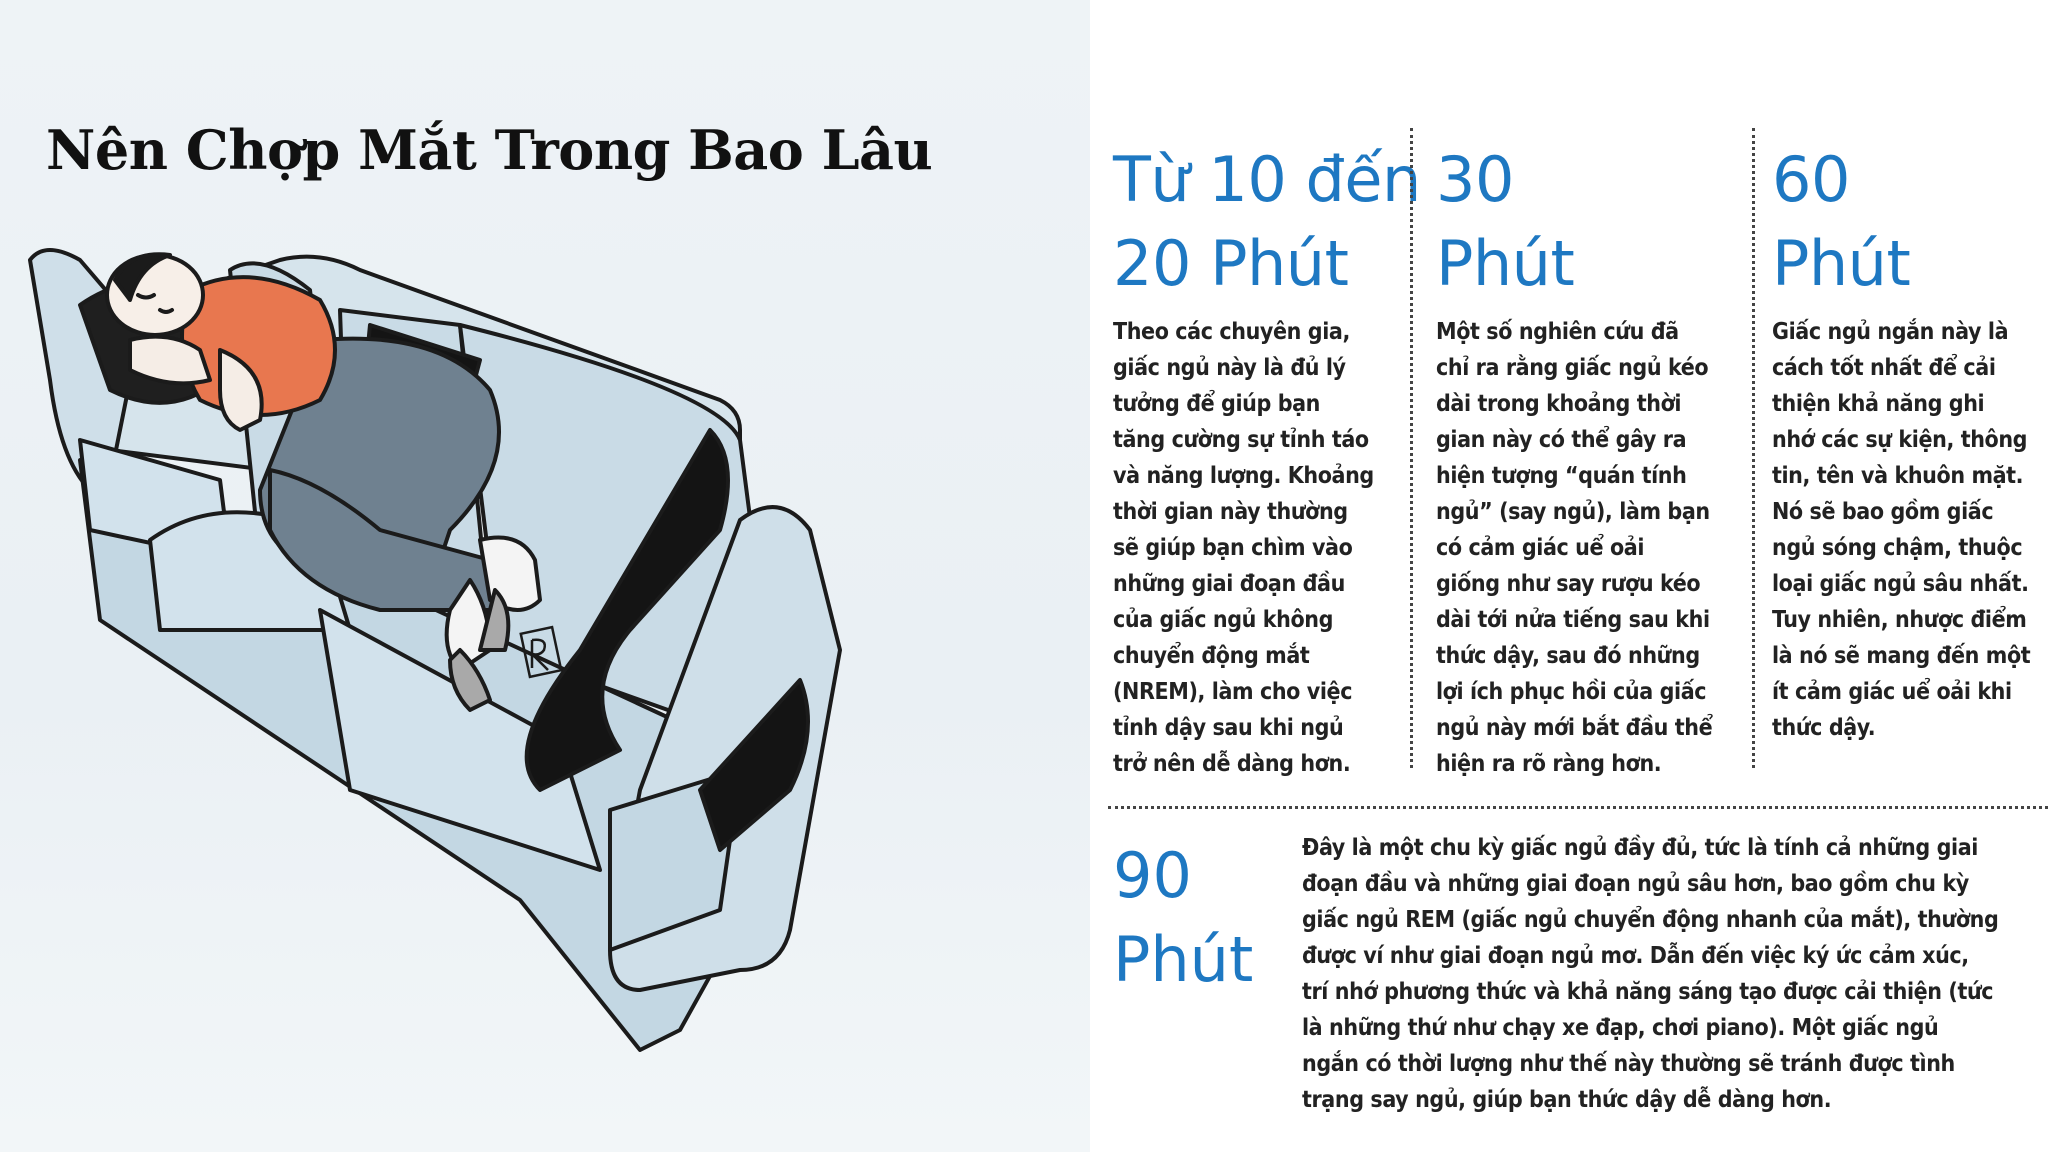 This screenshot has height=1152, width=2048. Describe the element at coordinates (489, 150) in the screenshot. I see `page-title: Nên Chợp Mắt Trong Bao Lâu` at that location.